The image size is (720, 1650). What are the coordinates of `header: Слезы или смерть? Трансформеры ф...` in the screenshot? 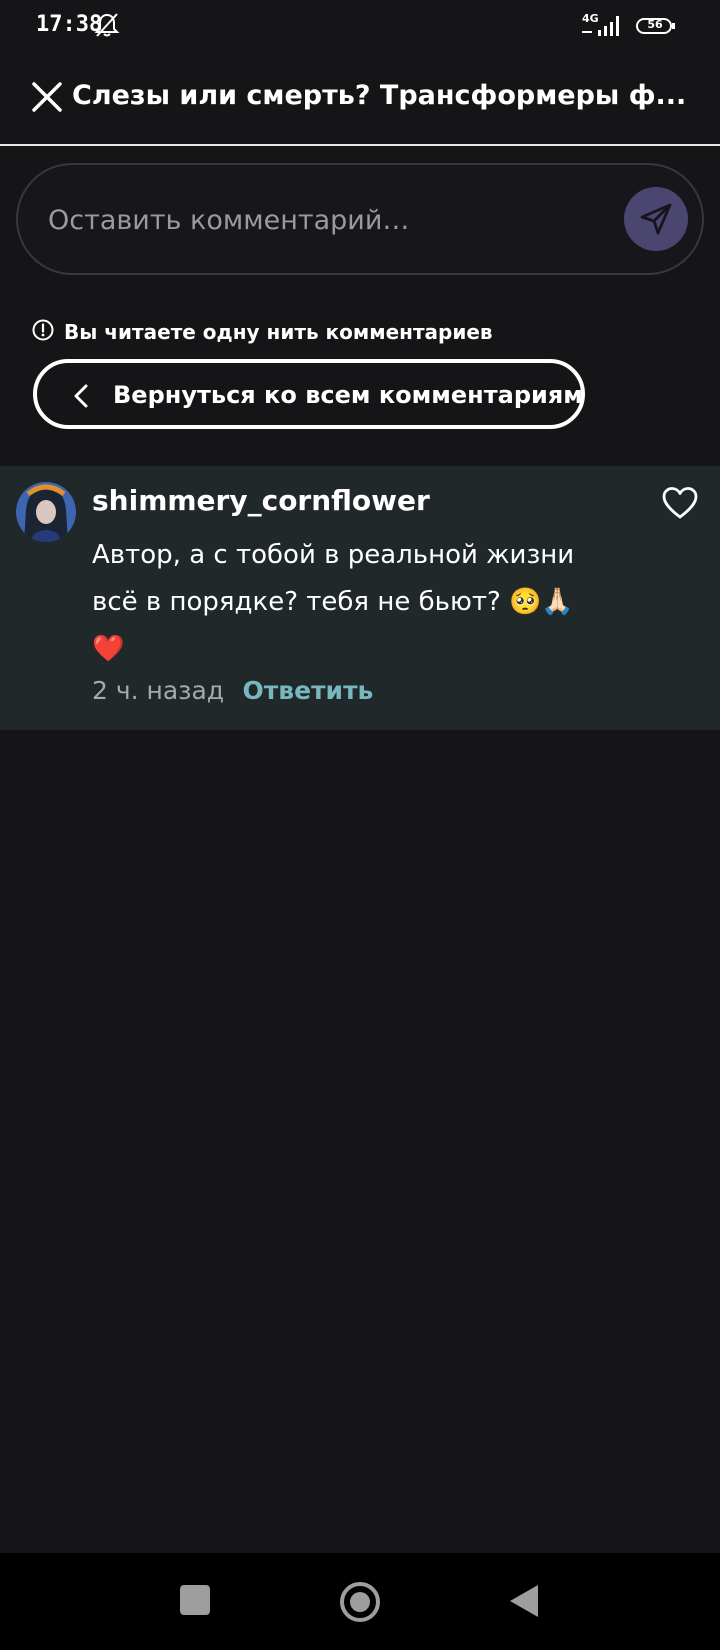 It's located at (360, 100).